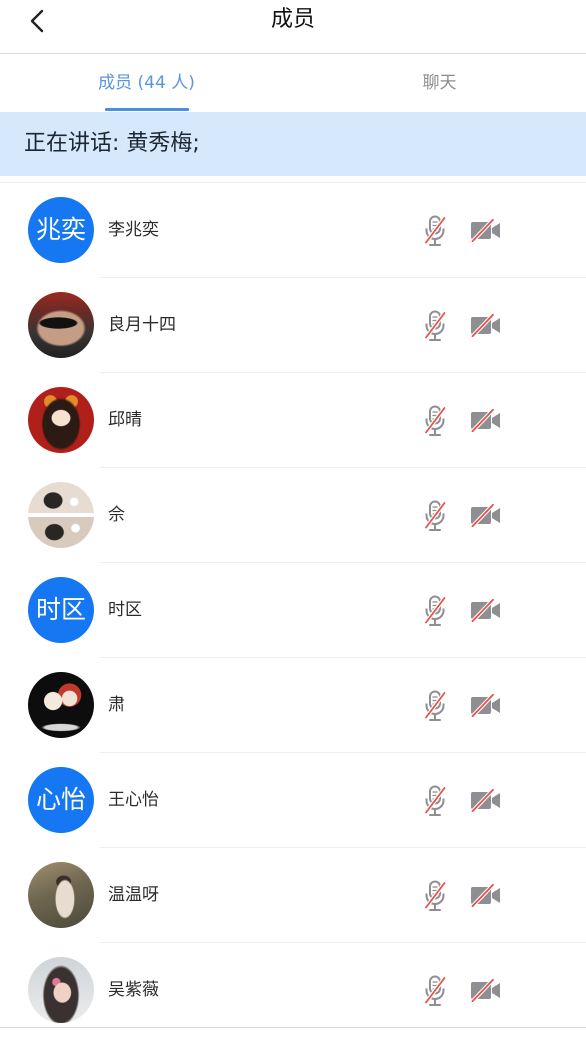 The image size is (586, 1040). Describe the element at coordinates (293, 705) in the screenshot. I see `member-row: 肃` at that location.